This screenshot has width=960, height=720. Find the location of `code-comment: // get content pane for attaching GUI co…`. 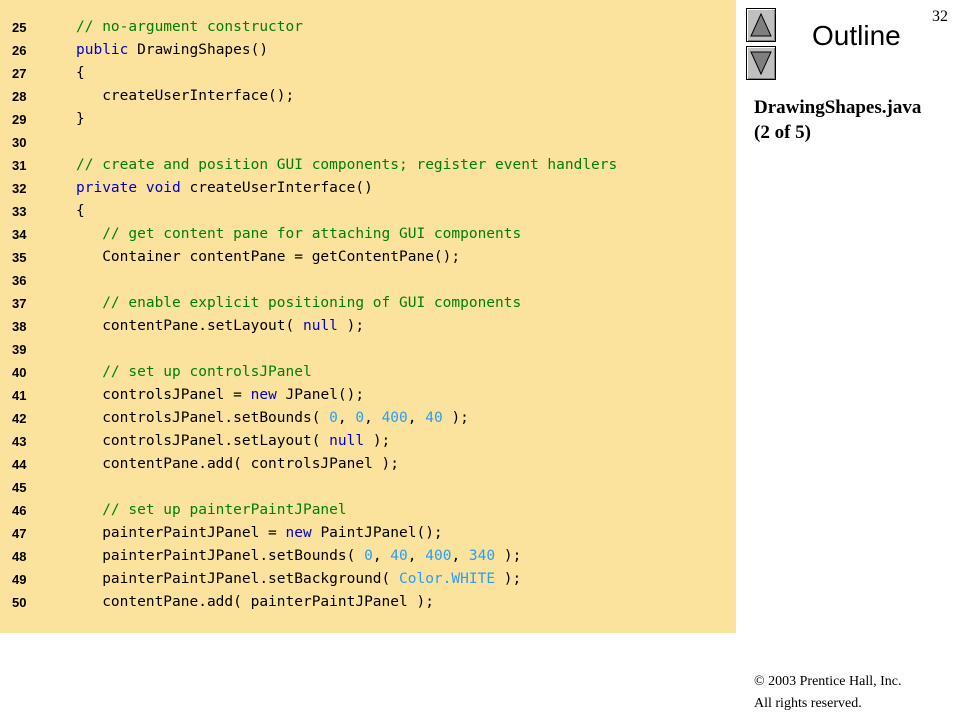

code-comment: // get content pane for attaching GUI co… is located at coordinates (299, 234).